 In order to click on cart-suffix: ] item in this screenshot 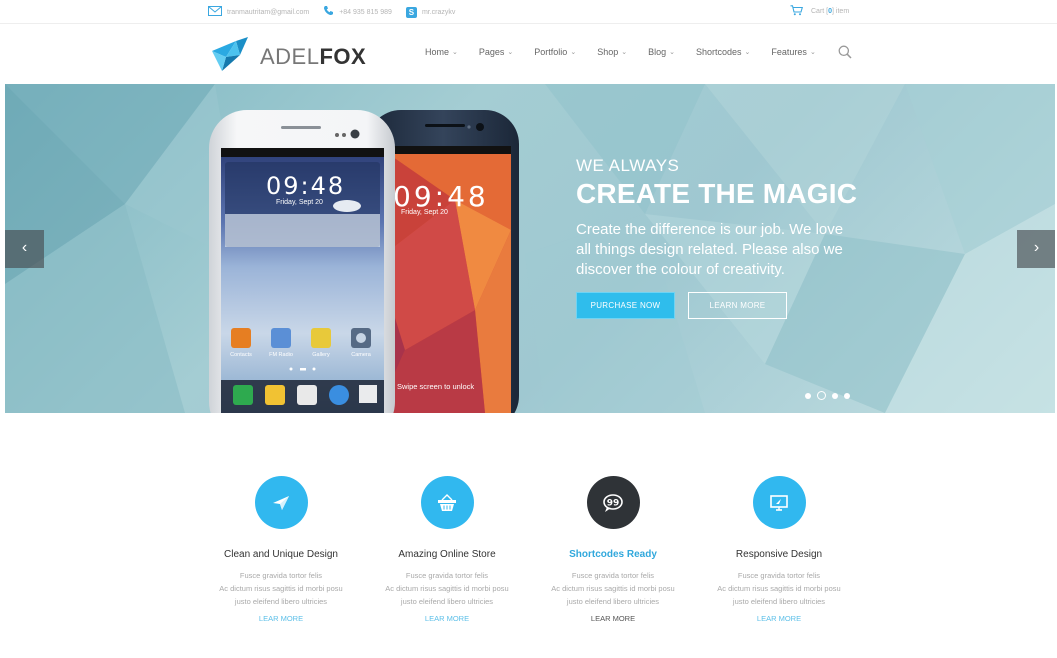, I will do `click(841, 11)`.